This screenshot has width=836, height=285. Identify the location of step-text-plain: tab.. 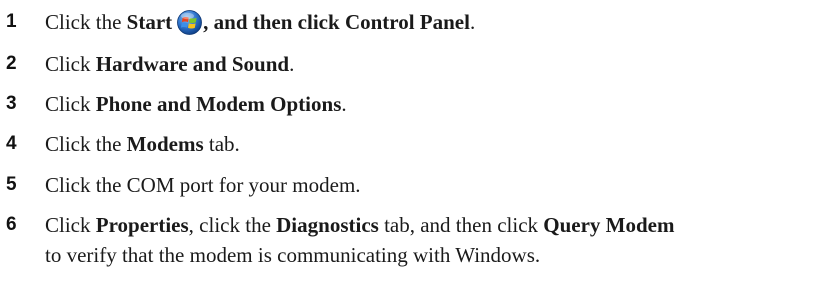
(221, 144).